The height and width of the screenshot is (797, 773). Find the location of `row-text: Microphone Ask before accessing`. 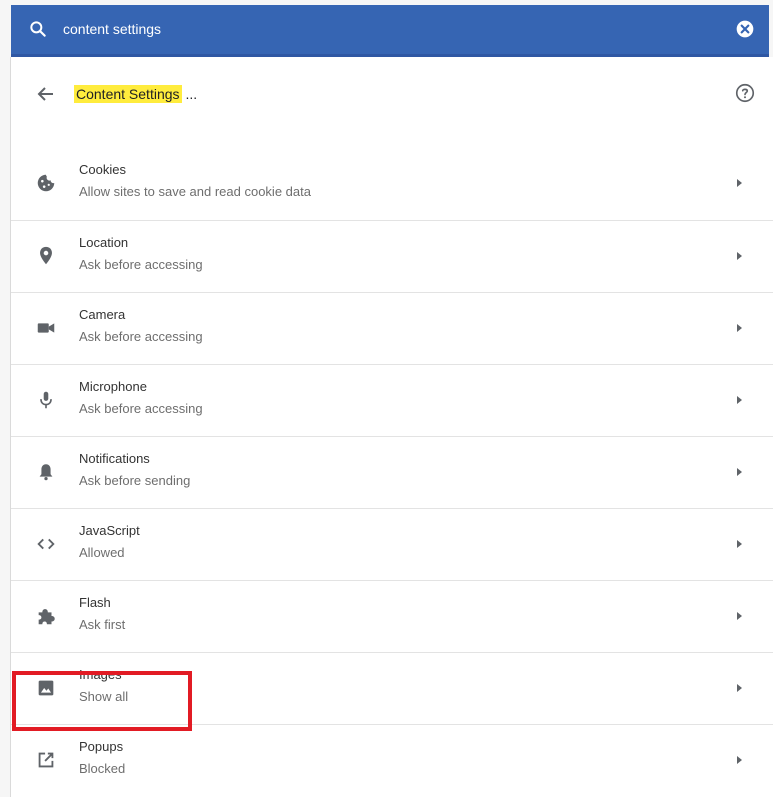

row-text: Microphone Ask before accessing is located at coordinates (141, 398).